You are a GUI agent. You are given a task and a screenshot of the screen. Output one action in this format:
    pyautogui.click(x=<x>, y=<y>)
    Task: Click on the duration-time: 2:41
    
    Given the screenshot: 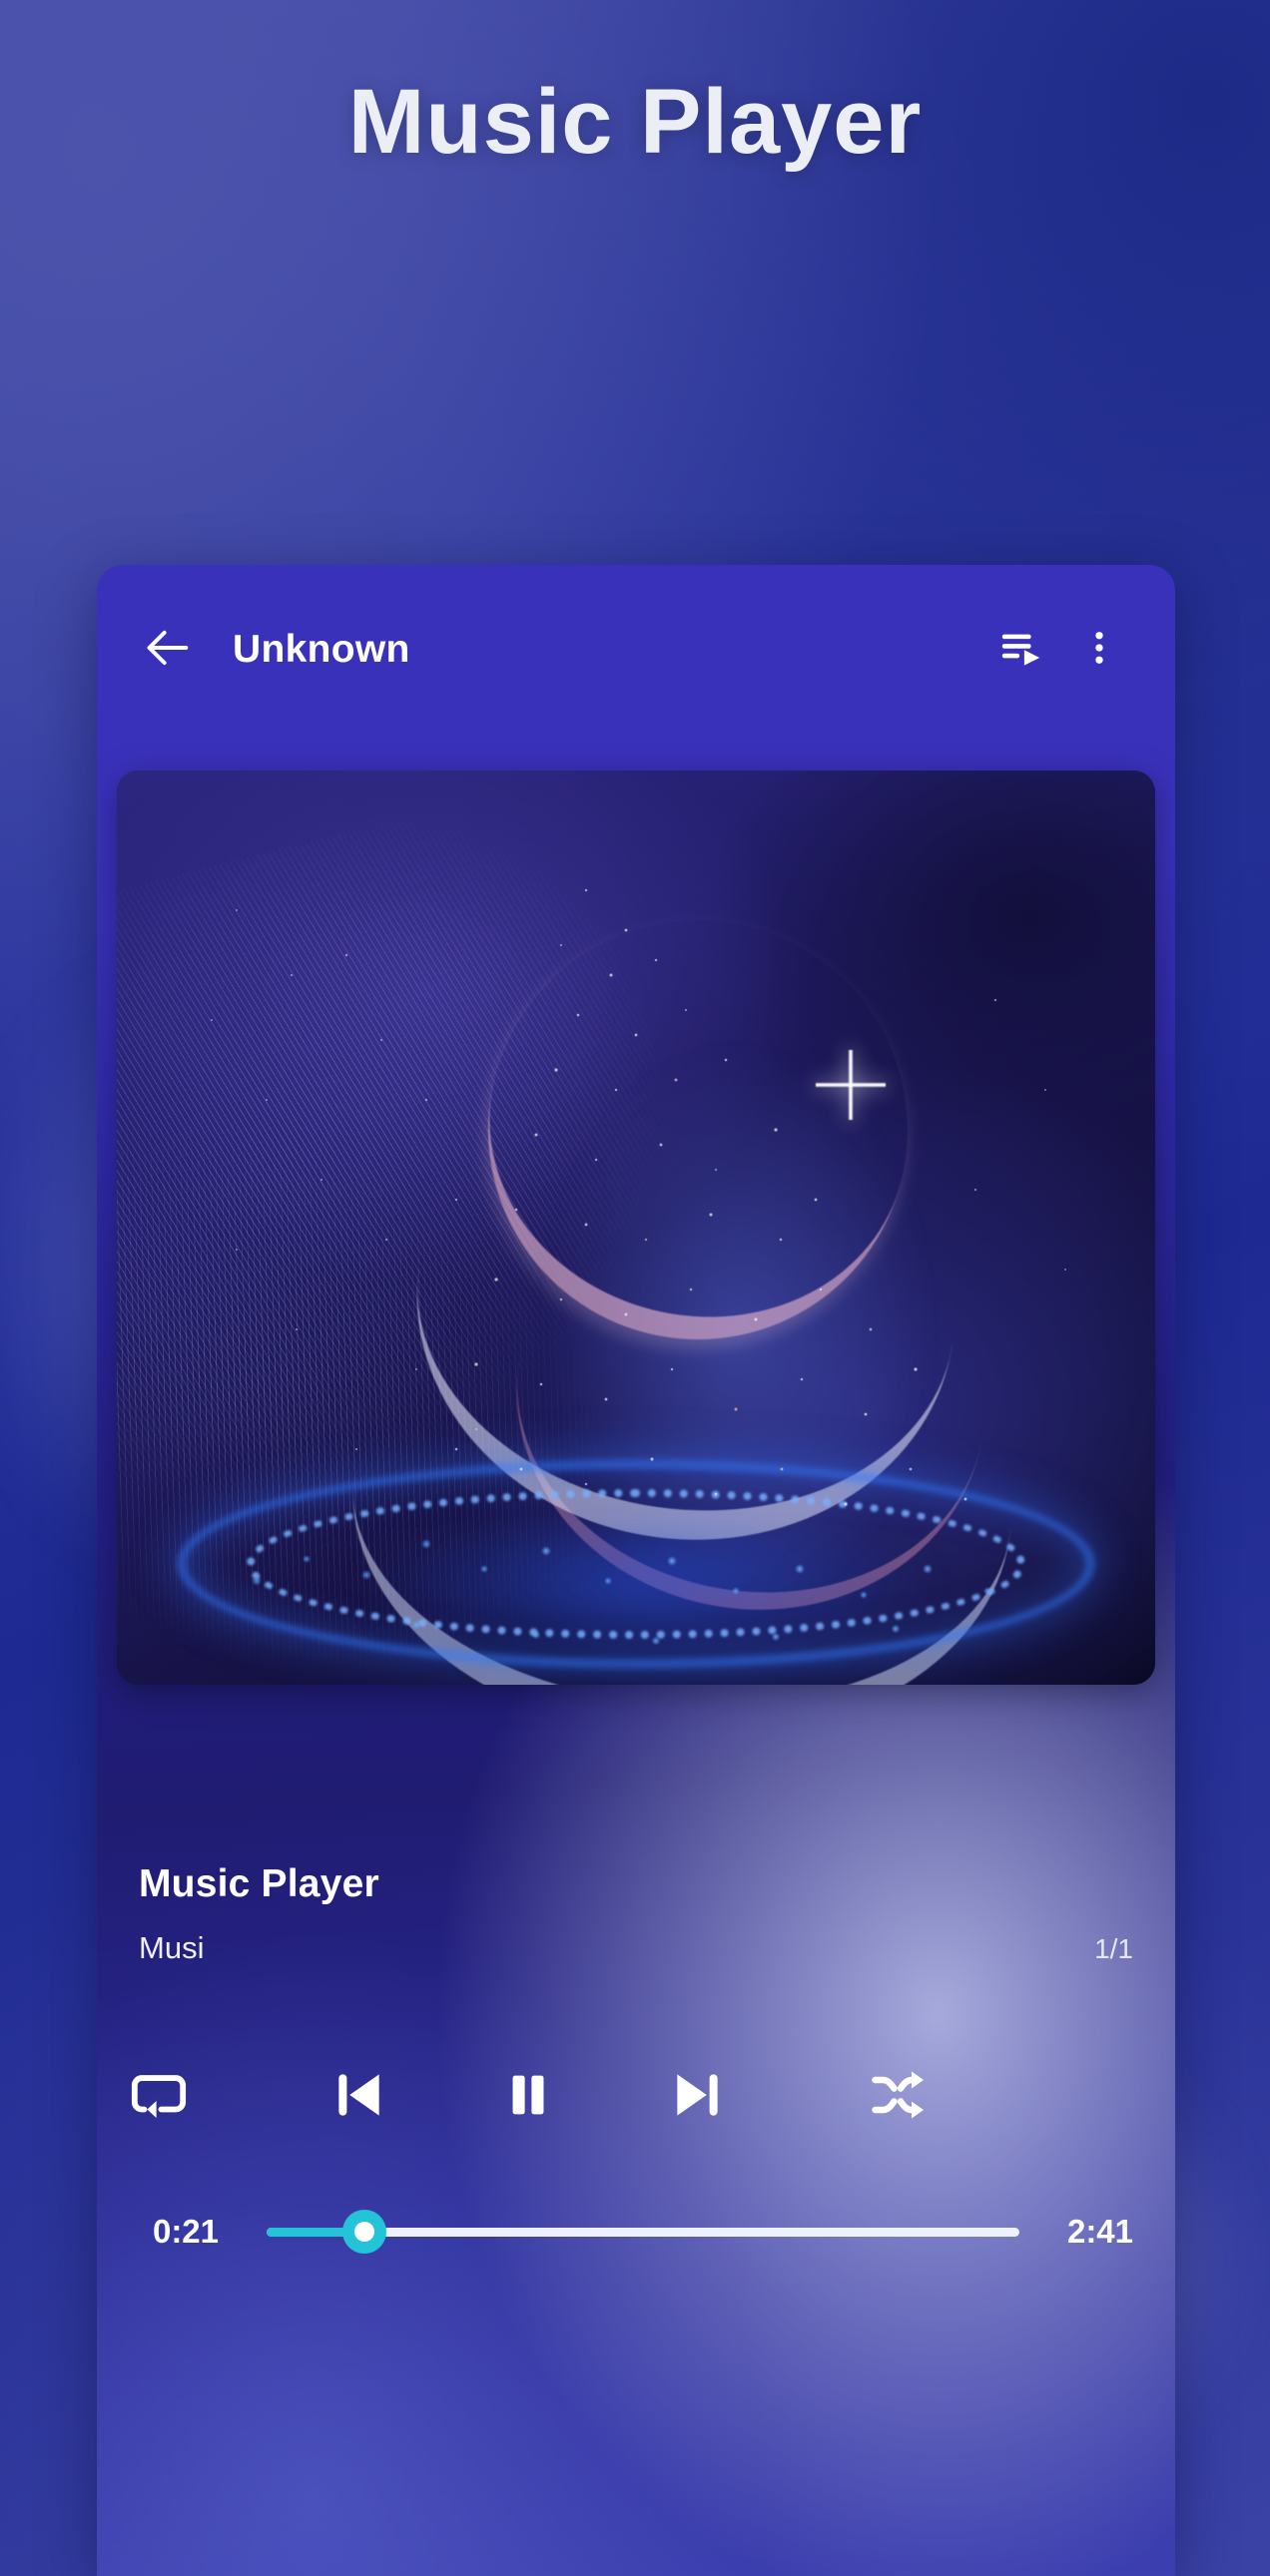 What is the action you would take?
    pyautogui.click(x=1100, y=2231)
    